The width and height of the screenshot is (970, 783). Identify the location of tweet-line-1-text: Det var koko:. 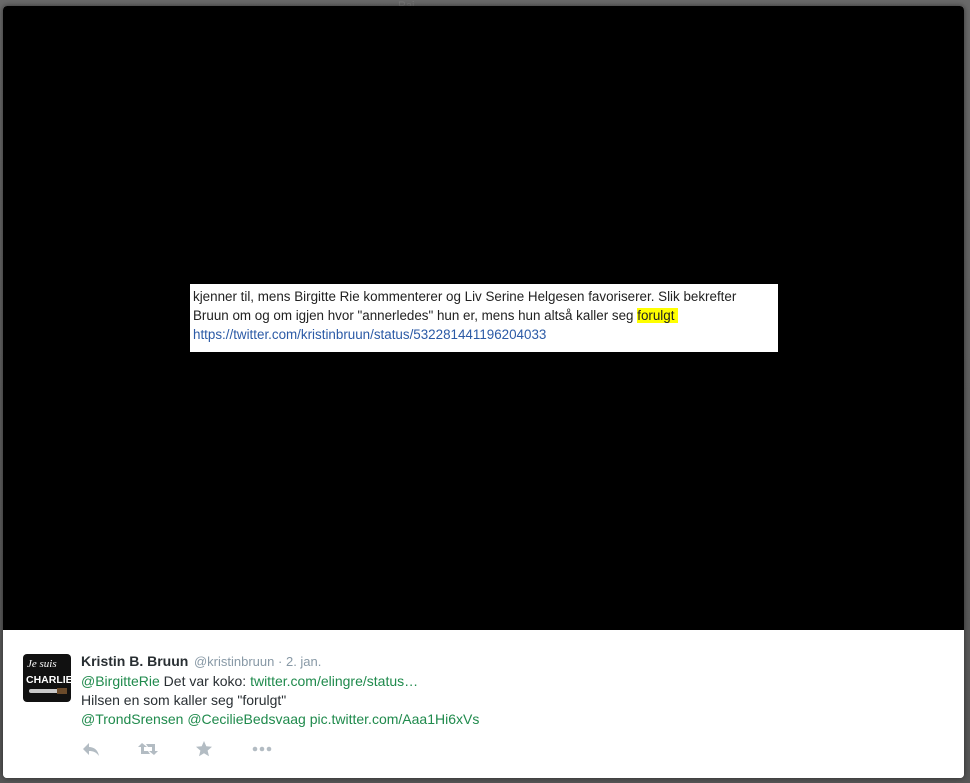
(205, 681).